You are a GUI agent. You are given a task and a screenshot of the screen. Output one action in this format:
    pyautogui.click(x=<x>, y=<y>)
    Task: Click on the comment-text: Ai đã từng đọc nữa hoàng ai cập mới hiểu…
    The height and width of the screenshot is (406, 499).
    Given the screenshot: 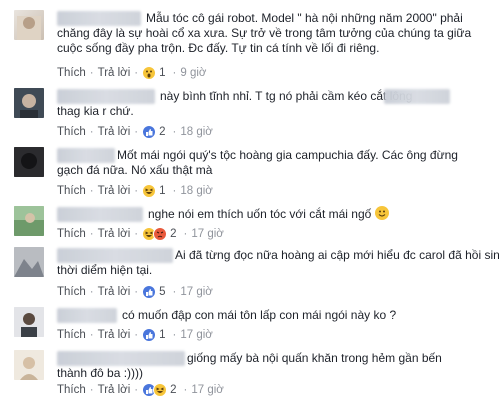 What is the action you would take?
    pyautogui.click(x=337, y=255)
    